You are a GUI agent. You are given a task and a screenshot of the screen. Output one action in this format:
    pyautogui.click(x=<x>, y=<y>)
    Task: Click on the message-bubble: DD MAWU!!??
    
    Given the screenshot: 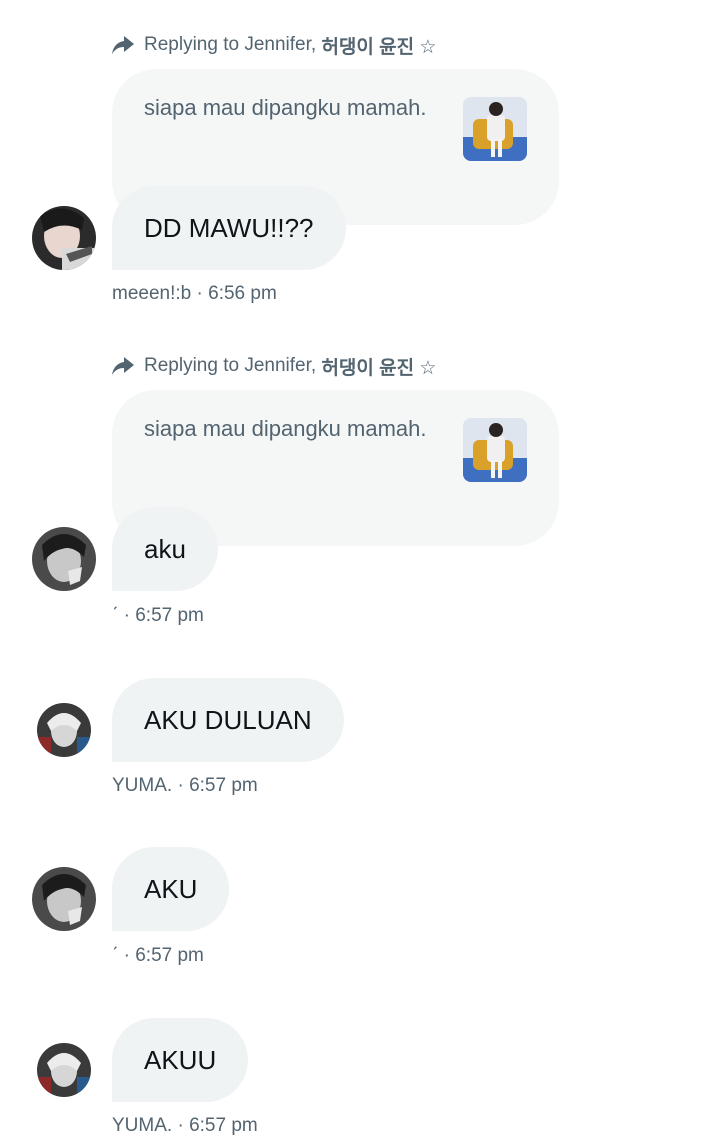 What is the action you would take?
    pyautogui.click(x=229, y=228)
    